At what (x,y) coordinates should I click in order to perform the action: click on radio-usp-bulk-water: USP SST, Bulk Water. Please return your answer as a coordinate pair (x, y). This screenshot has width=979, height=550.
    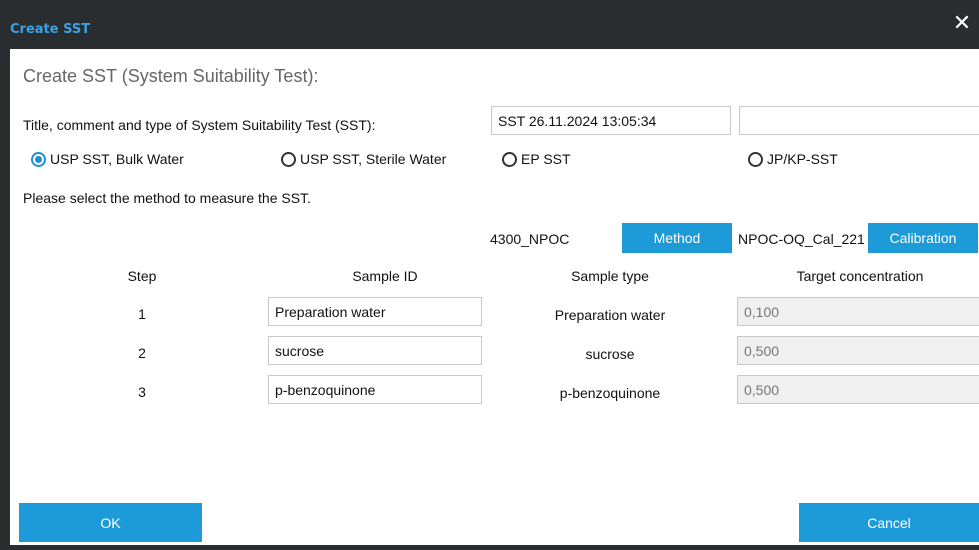
    Looking at the image, I should click on (107, 159).